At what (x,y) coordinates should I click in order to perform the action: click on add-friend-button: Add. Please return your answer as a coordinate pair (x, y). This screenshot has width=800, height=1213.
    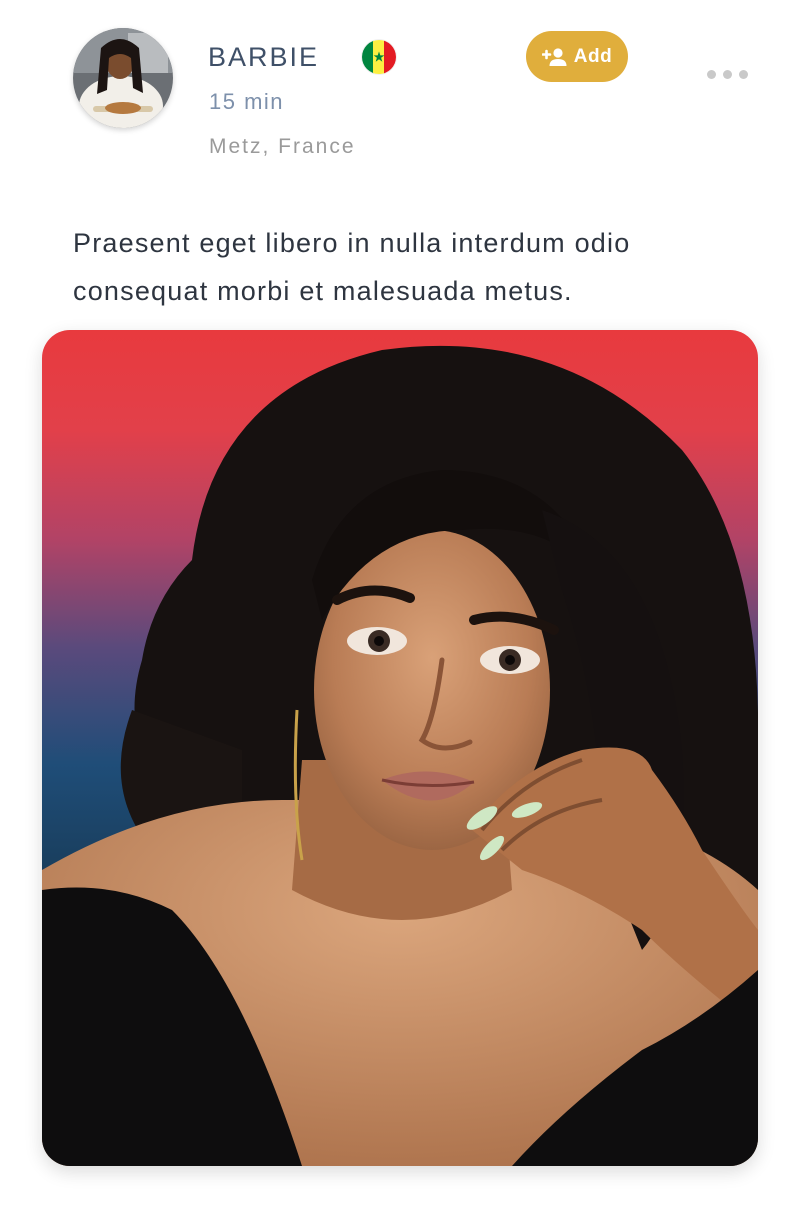
    Looking at the image, I should click on (577, 56).